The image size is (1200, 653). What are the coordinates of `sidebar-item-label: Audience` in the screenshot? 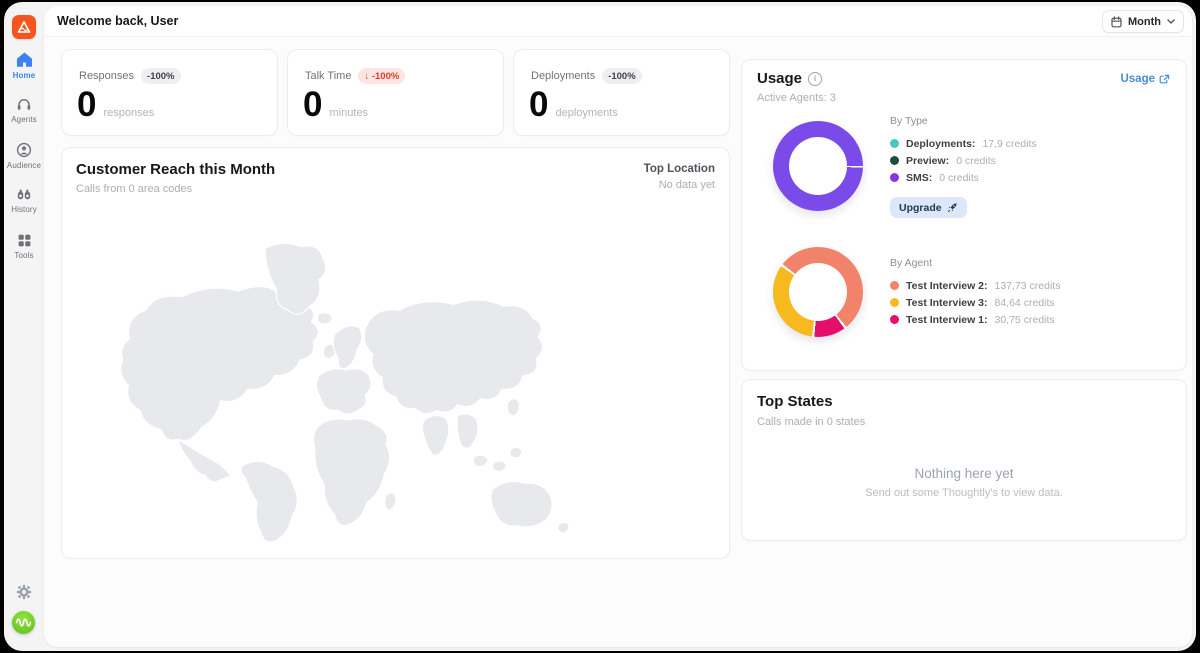 It's located at (24, 165).